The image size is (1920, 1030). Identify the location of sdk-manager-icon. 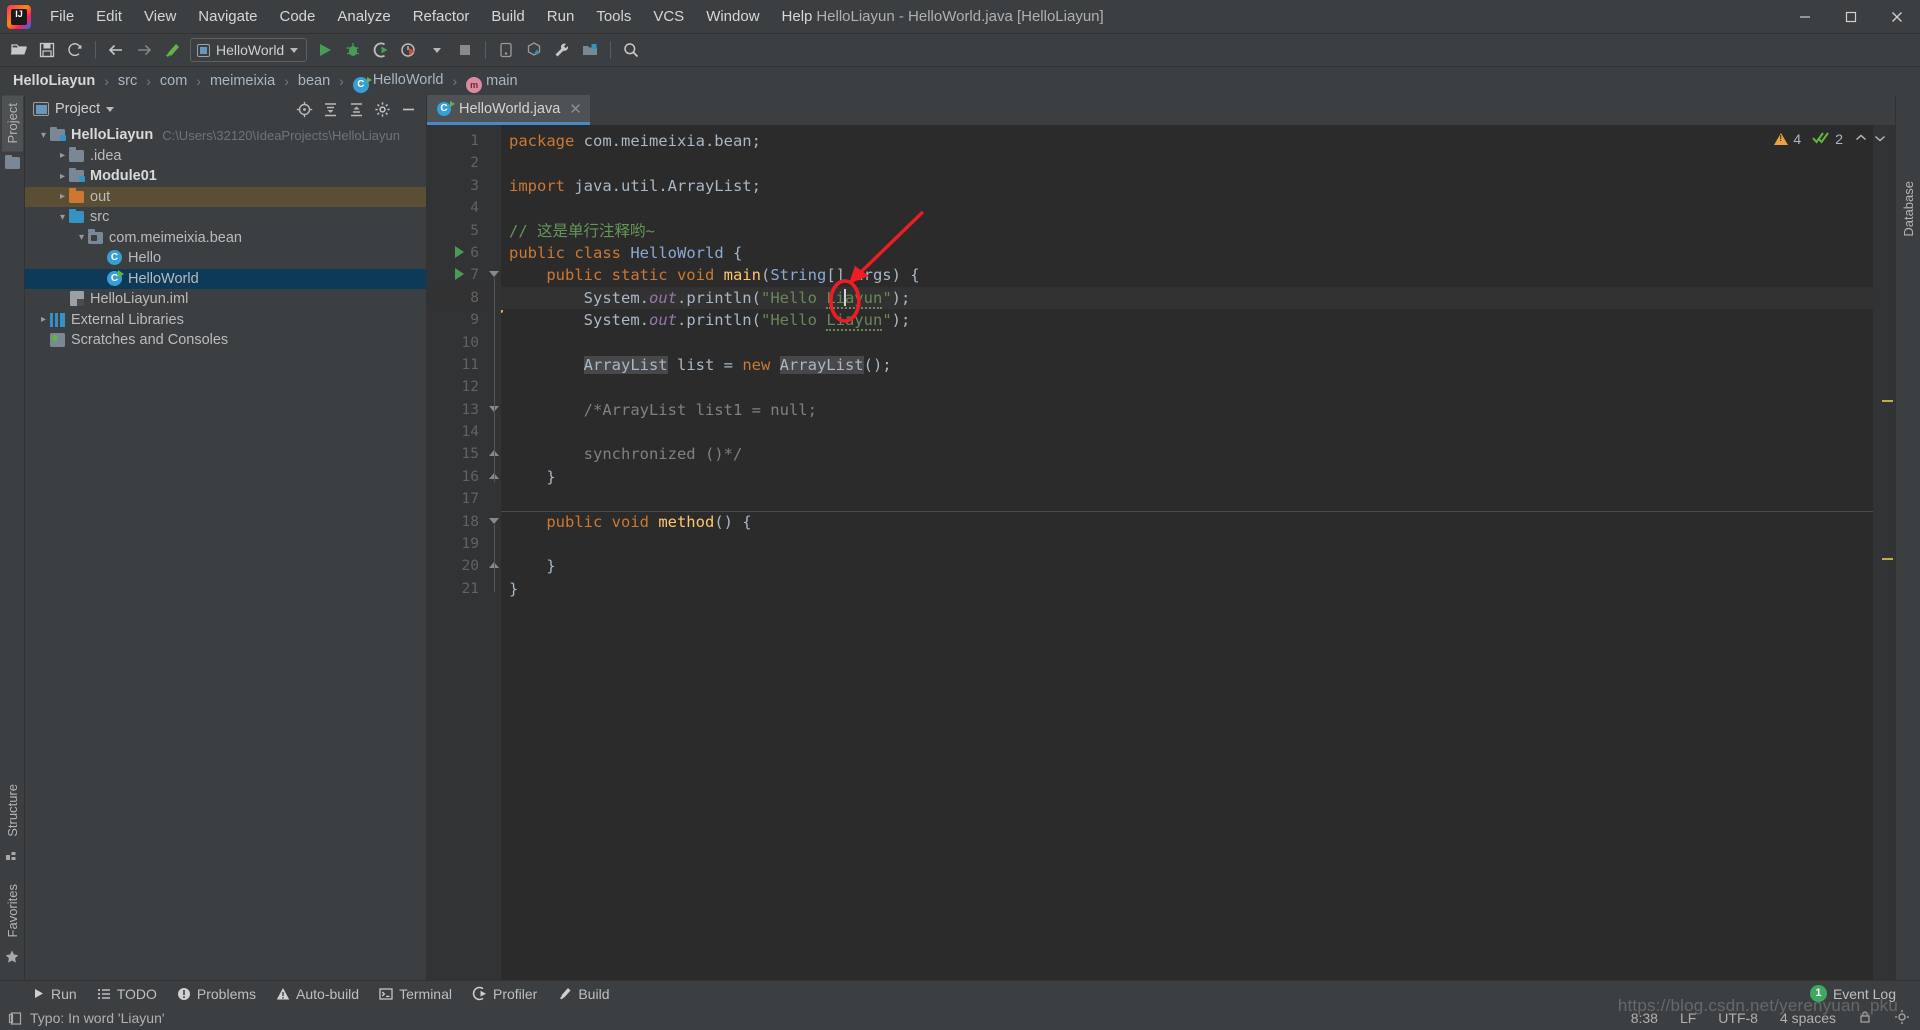
(534, 50).